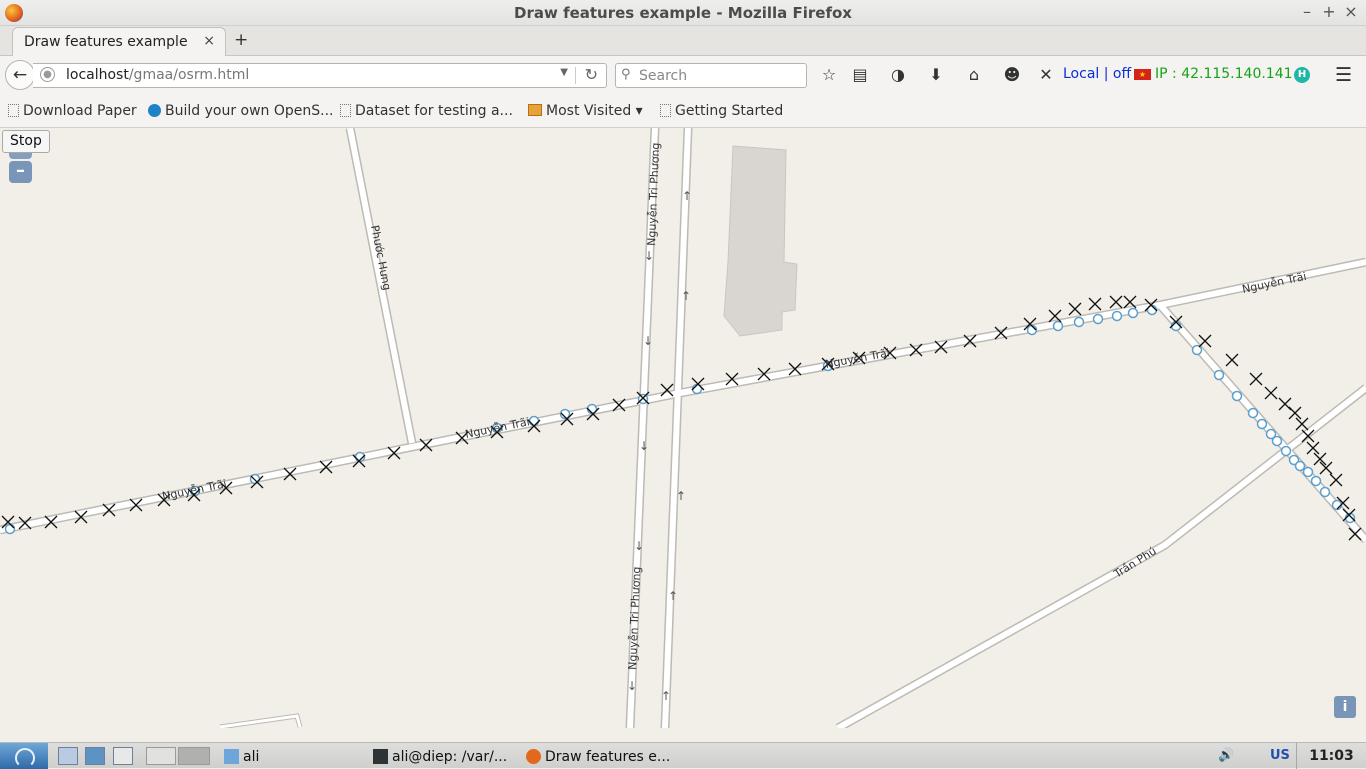  Describe the element at coordinates (241, 757) in the screenshot. I see `taskbar-item-ali: ali` at that location.